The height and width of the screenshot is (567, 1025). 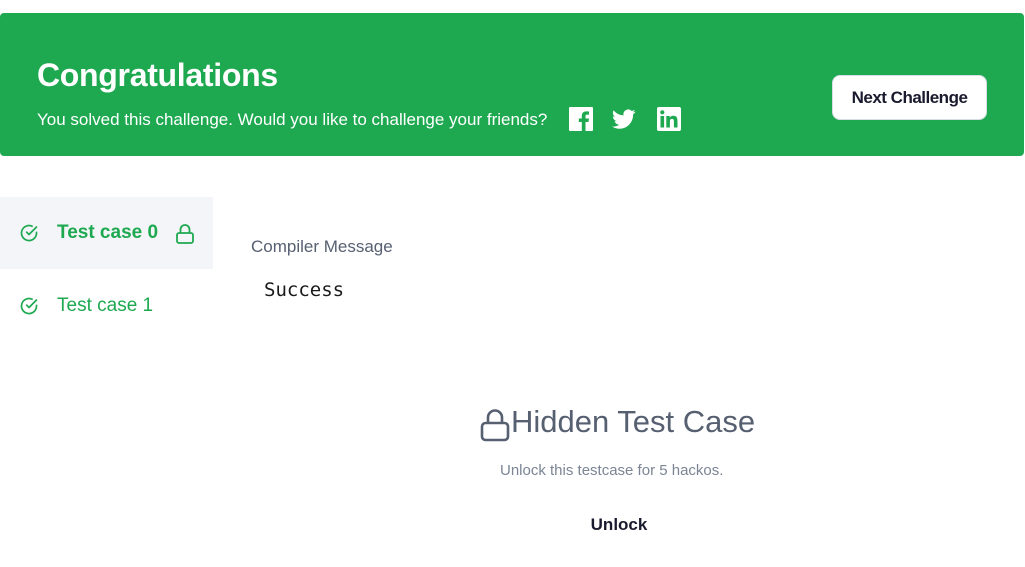 What do you see at coordinates (619, 525) in the screenshot?
I see `unlock-button: Unlock` at bounding box center [619, 525].